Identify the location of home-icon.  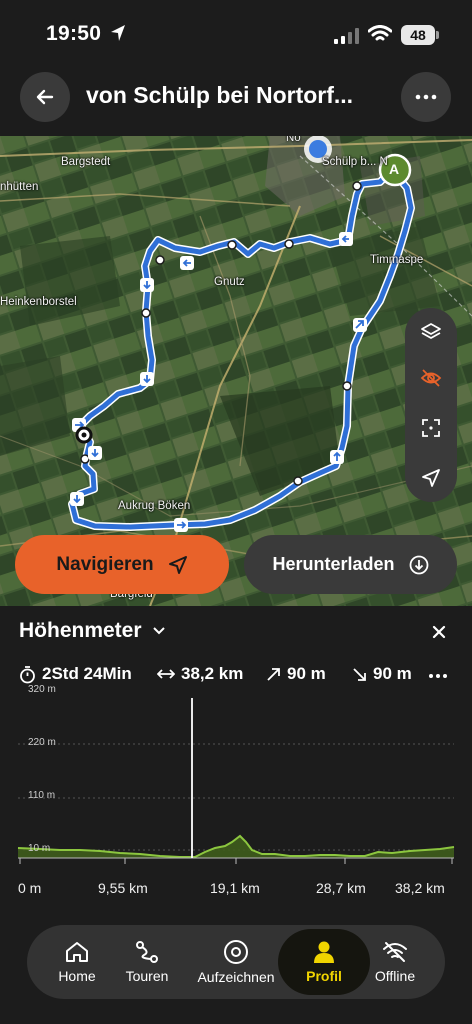
(77, 952).